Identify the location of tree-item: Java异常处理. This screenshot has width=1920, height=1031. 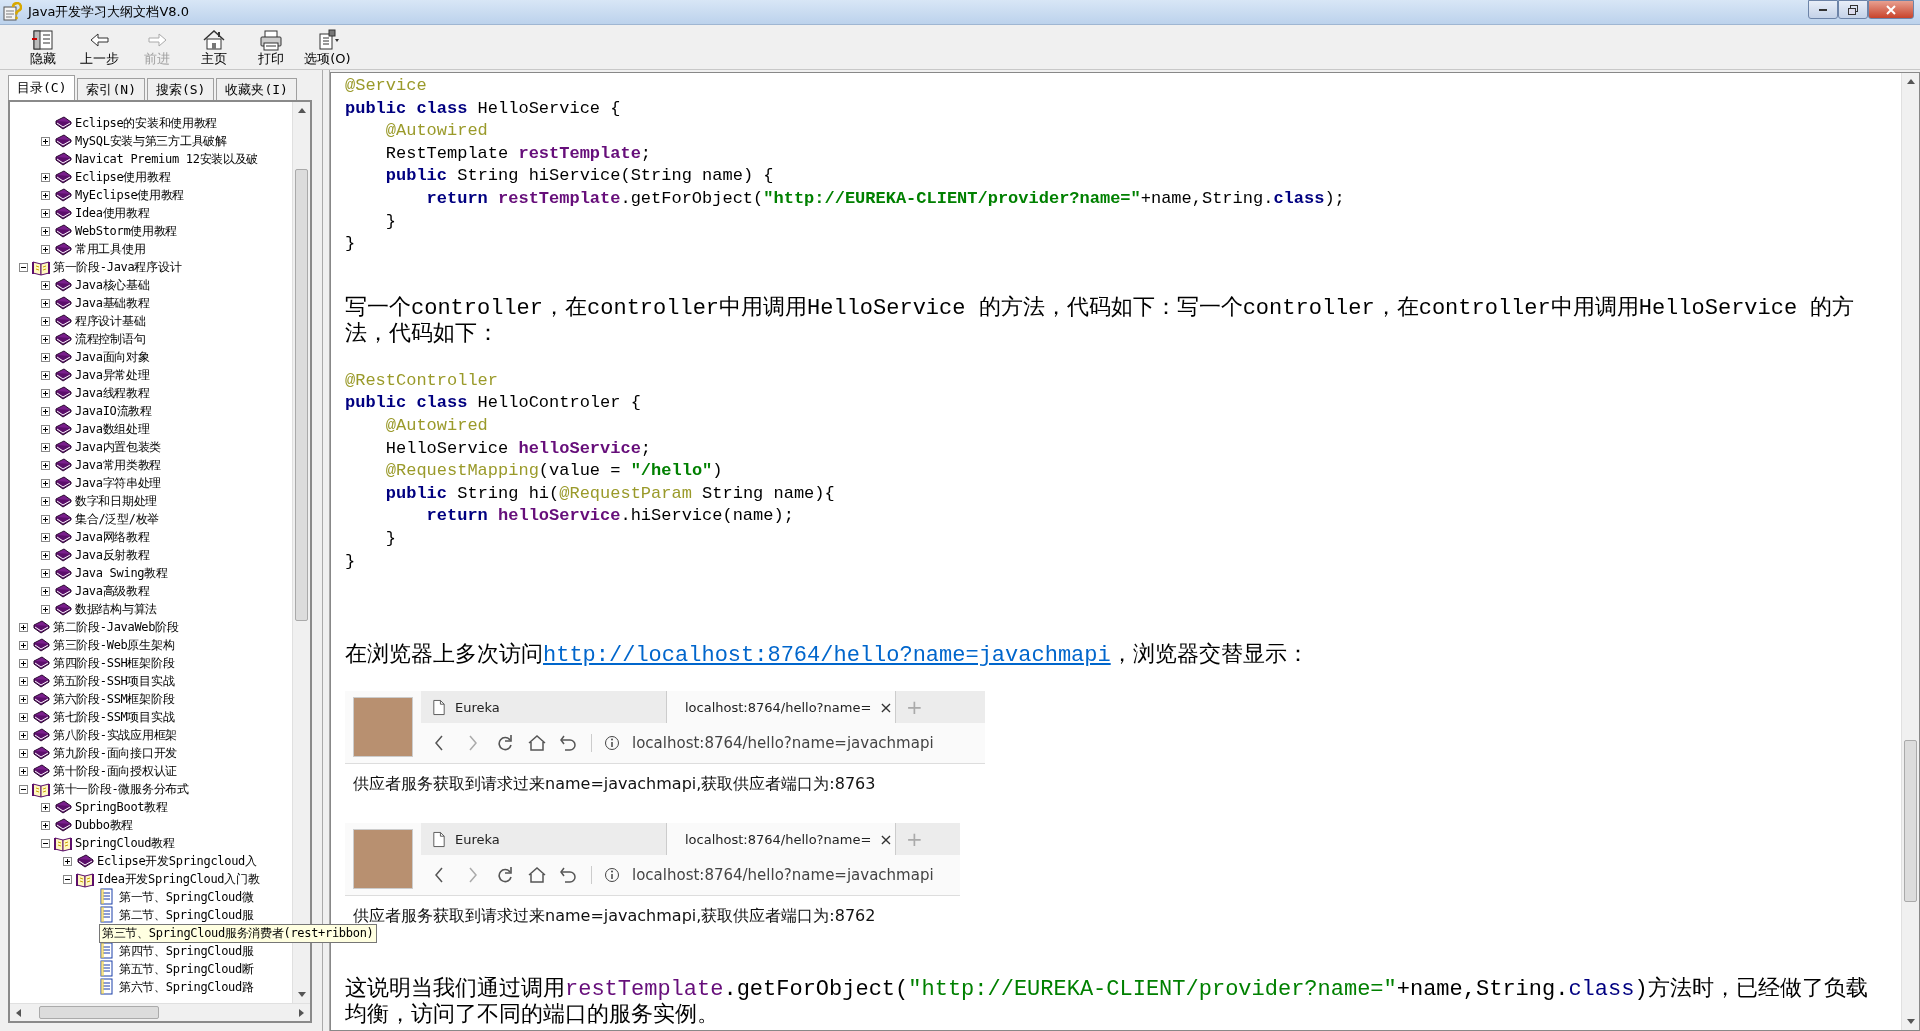
(112, 375).